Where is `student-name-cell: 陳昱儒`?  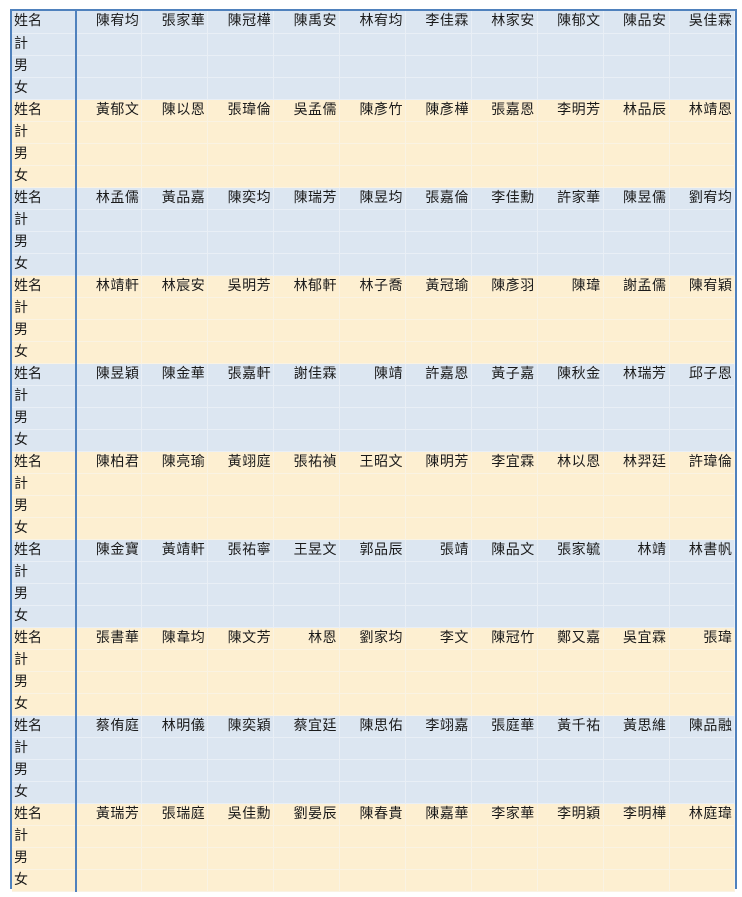
student-name-cell: 陳昱儒 is located at coordinates (636, 198).